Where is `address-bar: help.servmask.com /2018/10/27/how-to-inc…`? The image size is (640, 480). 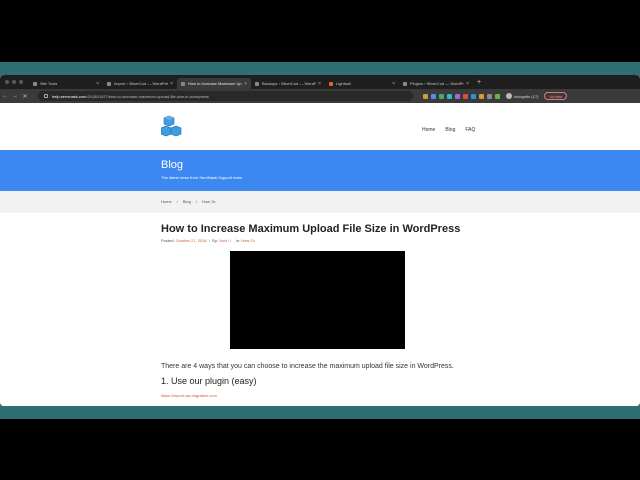
address-bar: help.servmask.com /2018/10/27/how-to-inc… is located at coordinates (225, 96).